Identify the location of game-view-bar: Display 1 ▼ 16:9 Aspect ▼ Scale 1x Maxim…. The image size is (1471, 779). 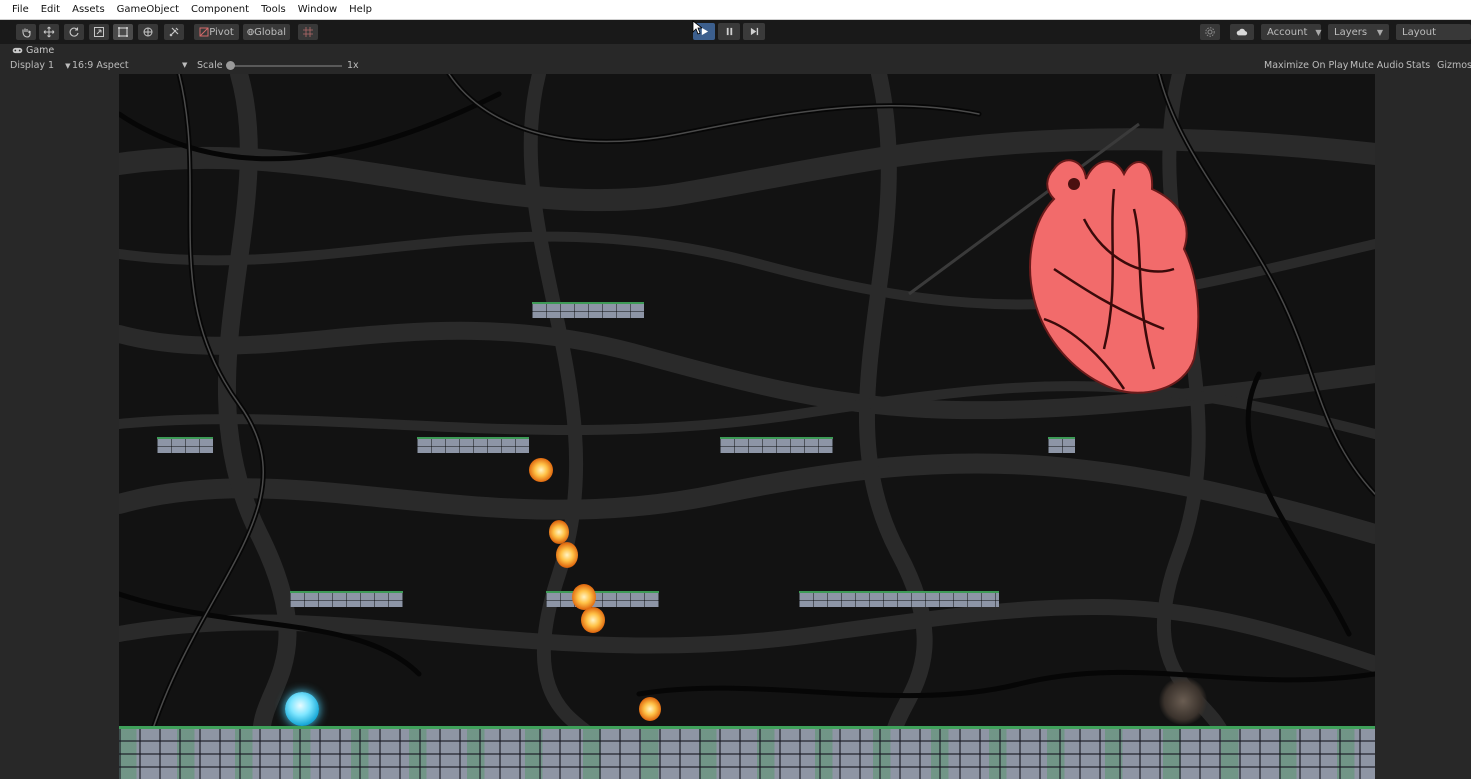
(735, 66).